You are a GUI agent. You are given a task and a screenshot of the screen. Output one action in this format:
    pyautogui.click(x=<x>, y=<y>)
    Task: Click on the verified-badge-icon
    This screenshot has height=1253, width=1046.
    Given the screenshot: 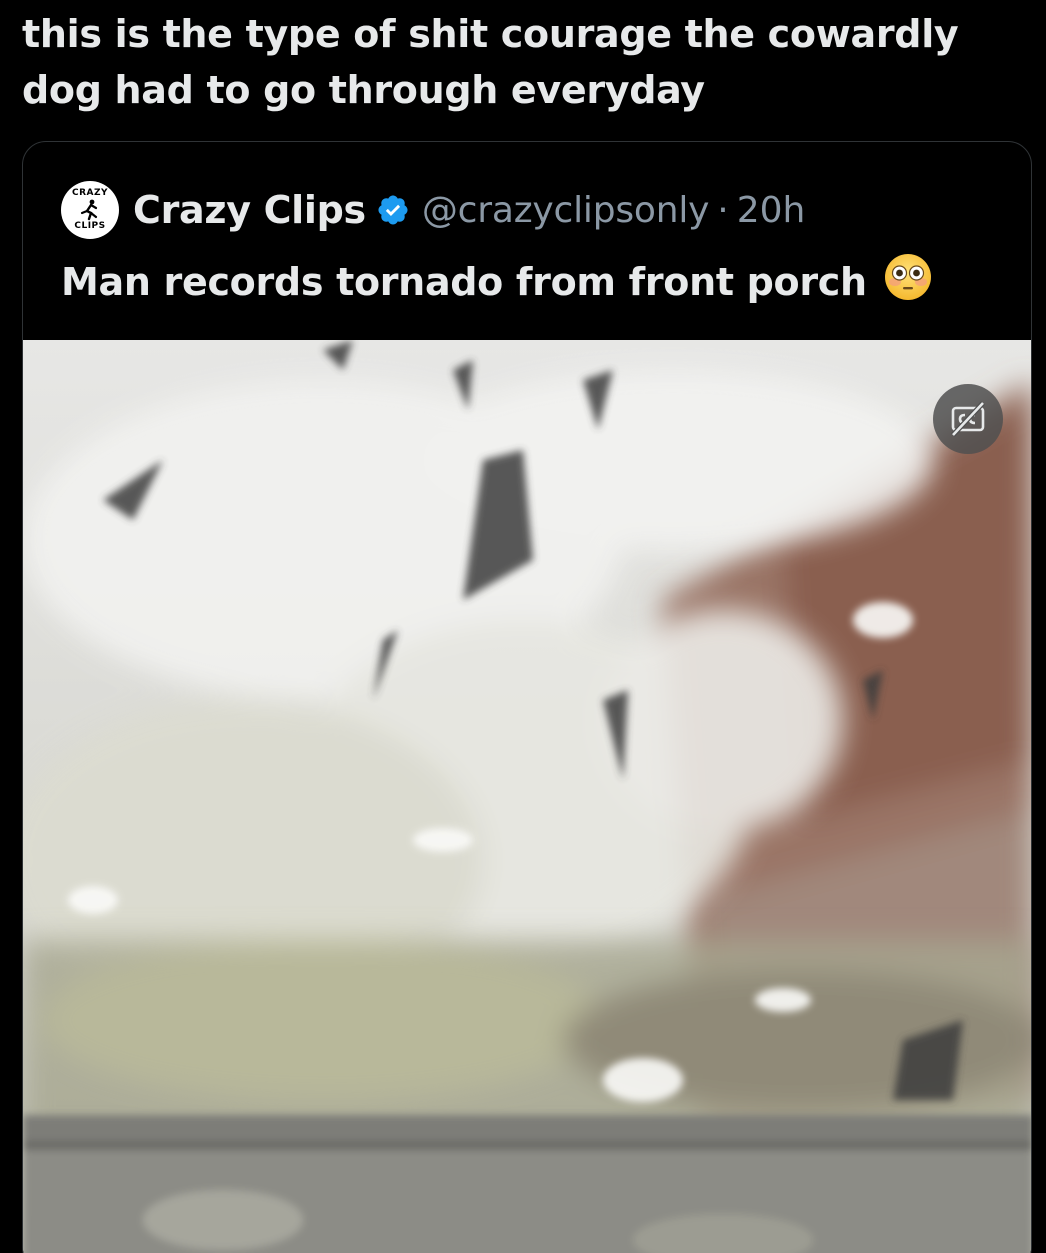 What is the action you would take?
    pyautogui.click(x=393, y=210)
    